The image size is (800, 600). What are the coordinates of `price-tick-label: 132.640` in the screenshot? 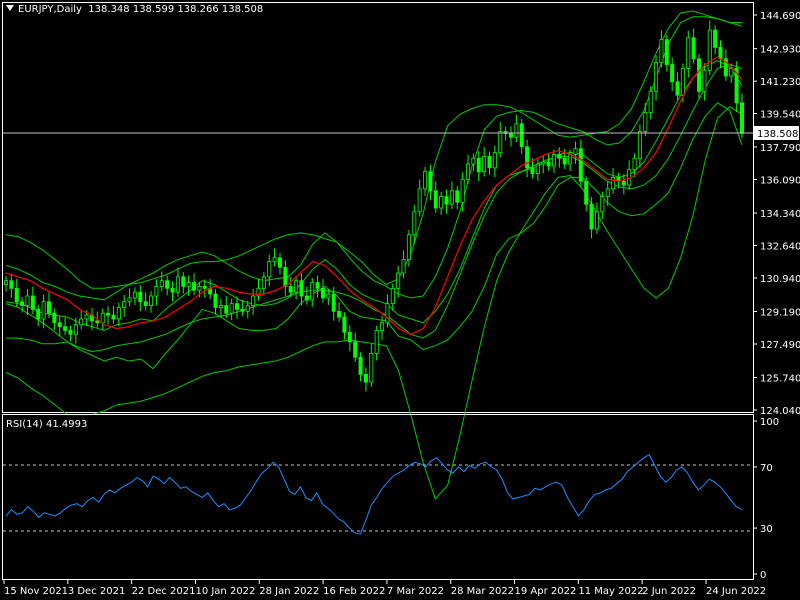 It's located at (780, 246).